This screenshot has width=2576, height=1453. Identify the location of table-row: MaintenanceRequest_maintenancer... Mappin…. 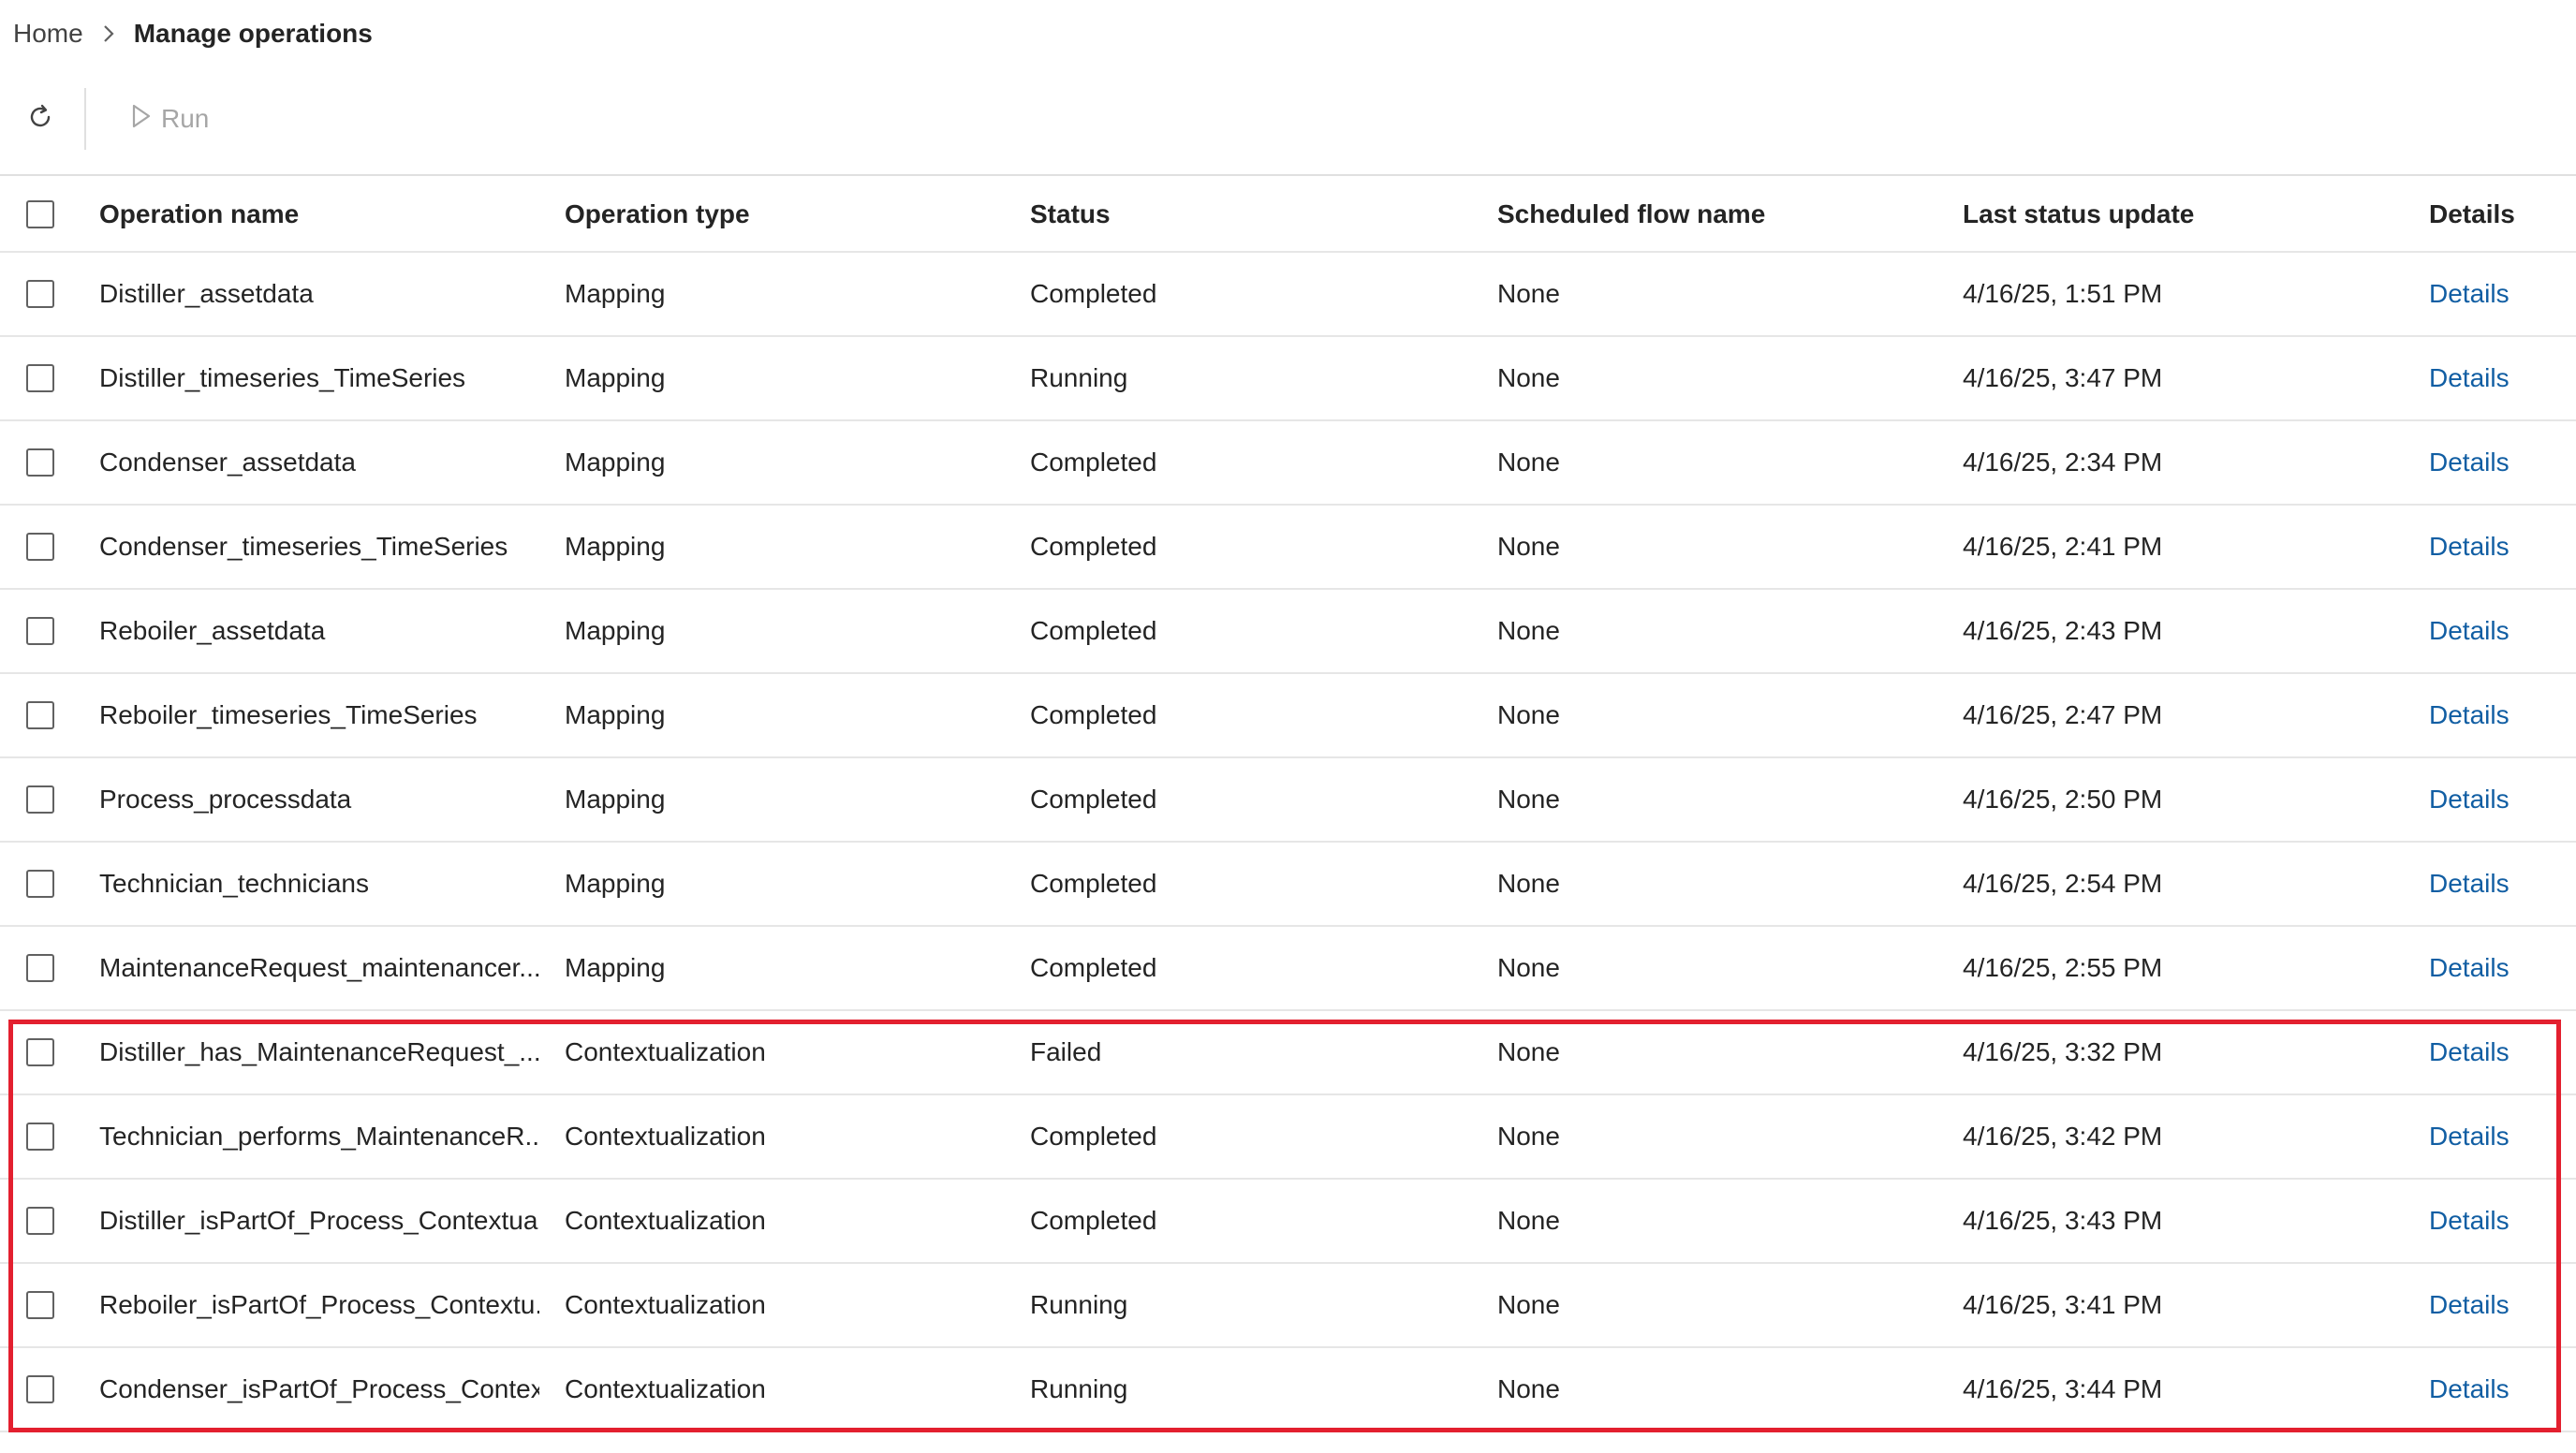
(1288, 969).